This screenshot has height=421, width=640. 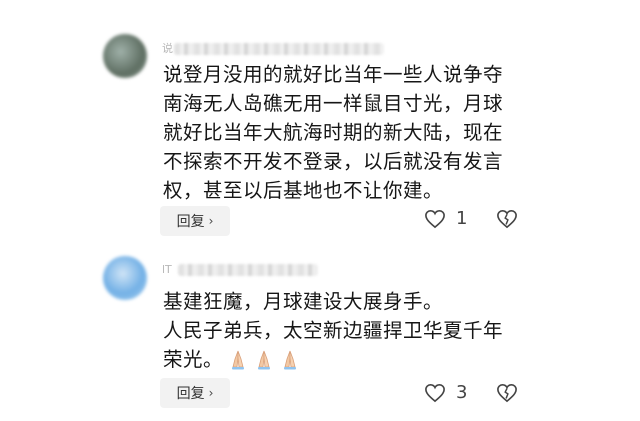 I want to click on like-button: 1, so click(x=445, y=218).